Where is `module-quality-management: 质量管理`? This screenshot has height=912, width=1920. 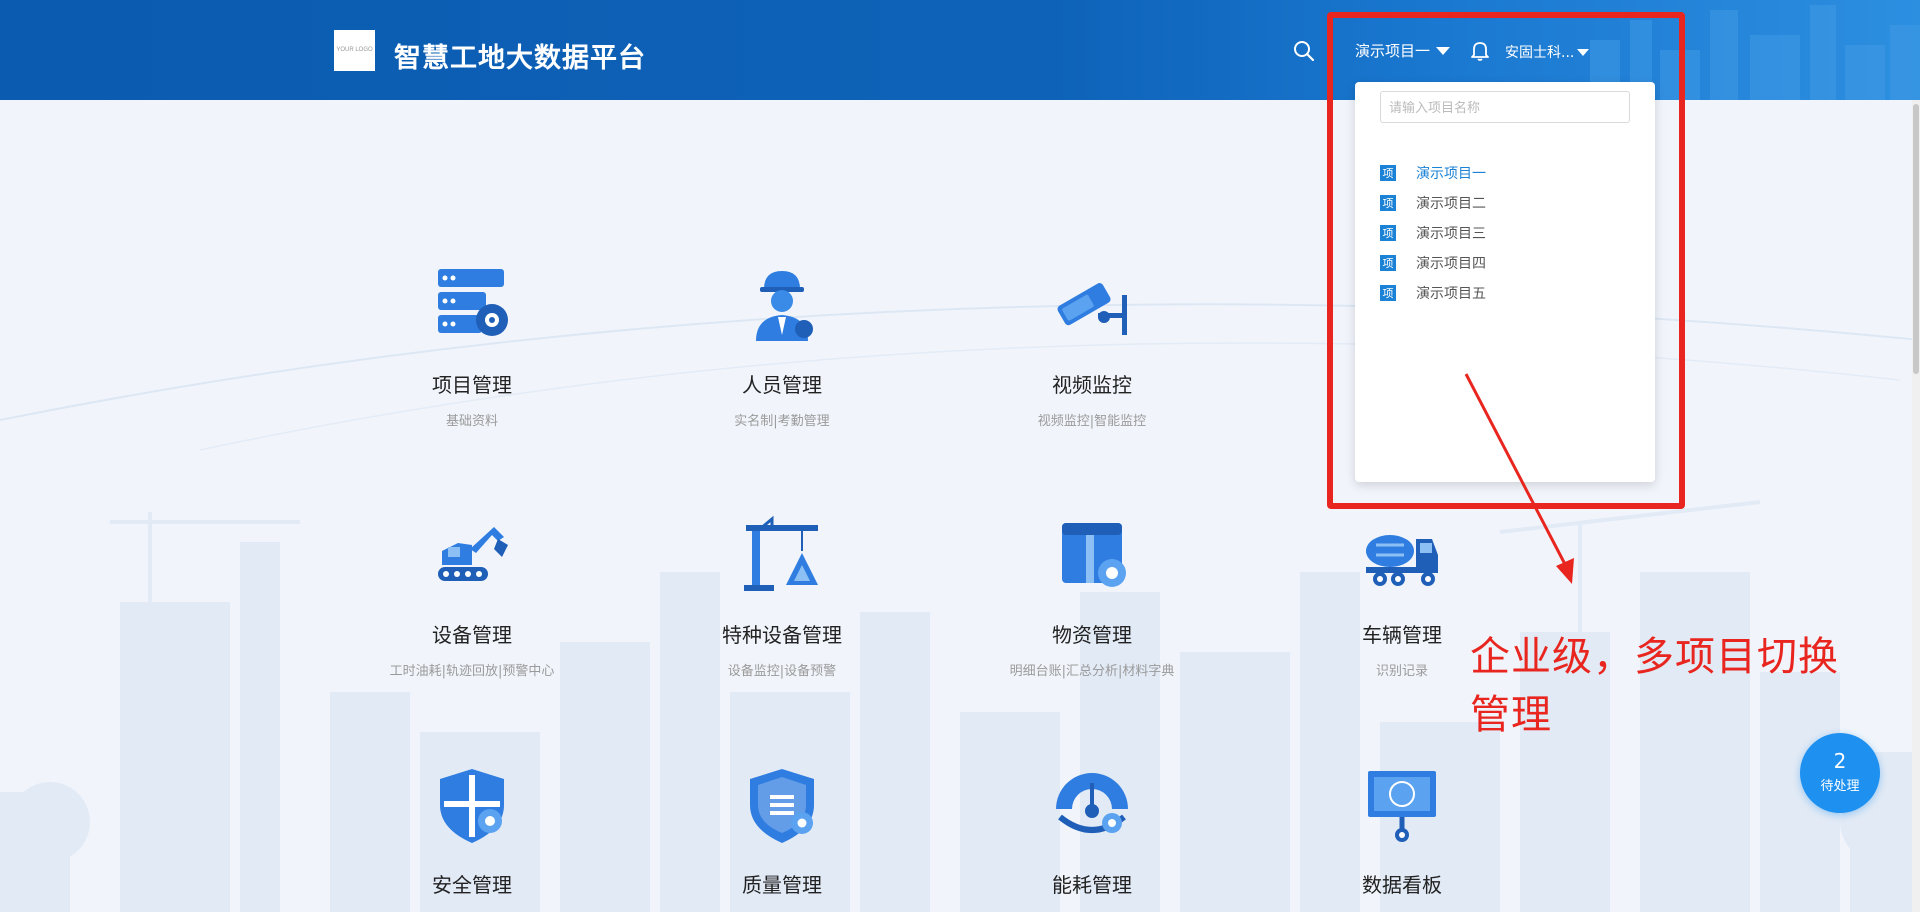 module-quality-management: 质量管理 is located at coordinates (782, 837).